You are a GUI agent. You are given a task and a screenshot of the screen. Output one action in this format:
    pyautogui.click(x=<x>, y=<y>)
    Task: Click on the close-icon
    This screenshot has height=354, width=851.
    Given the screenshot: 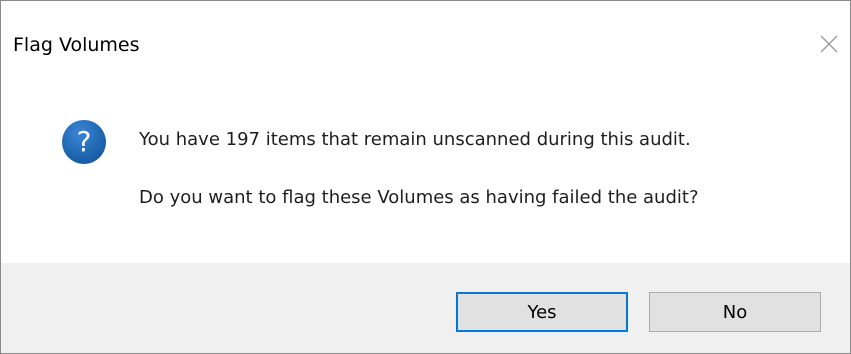 What is the action you would take?
    pyautogui.click(x=829, y=44)
    